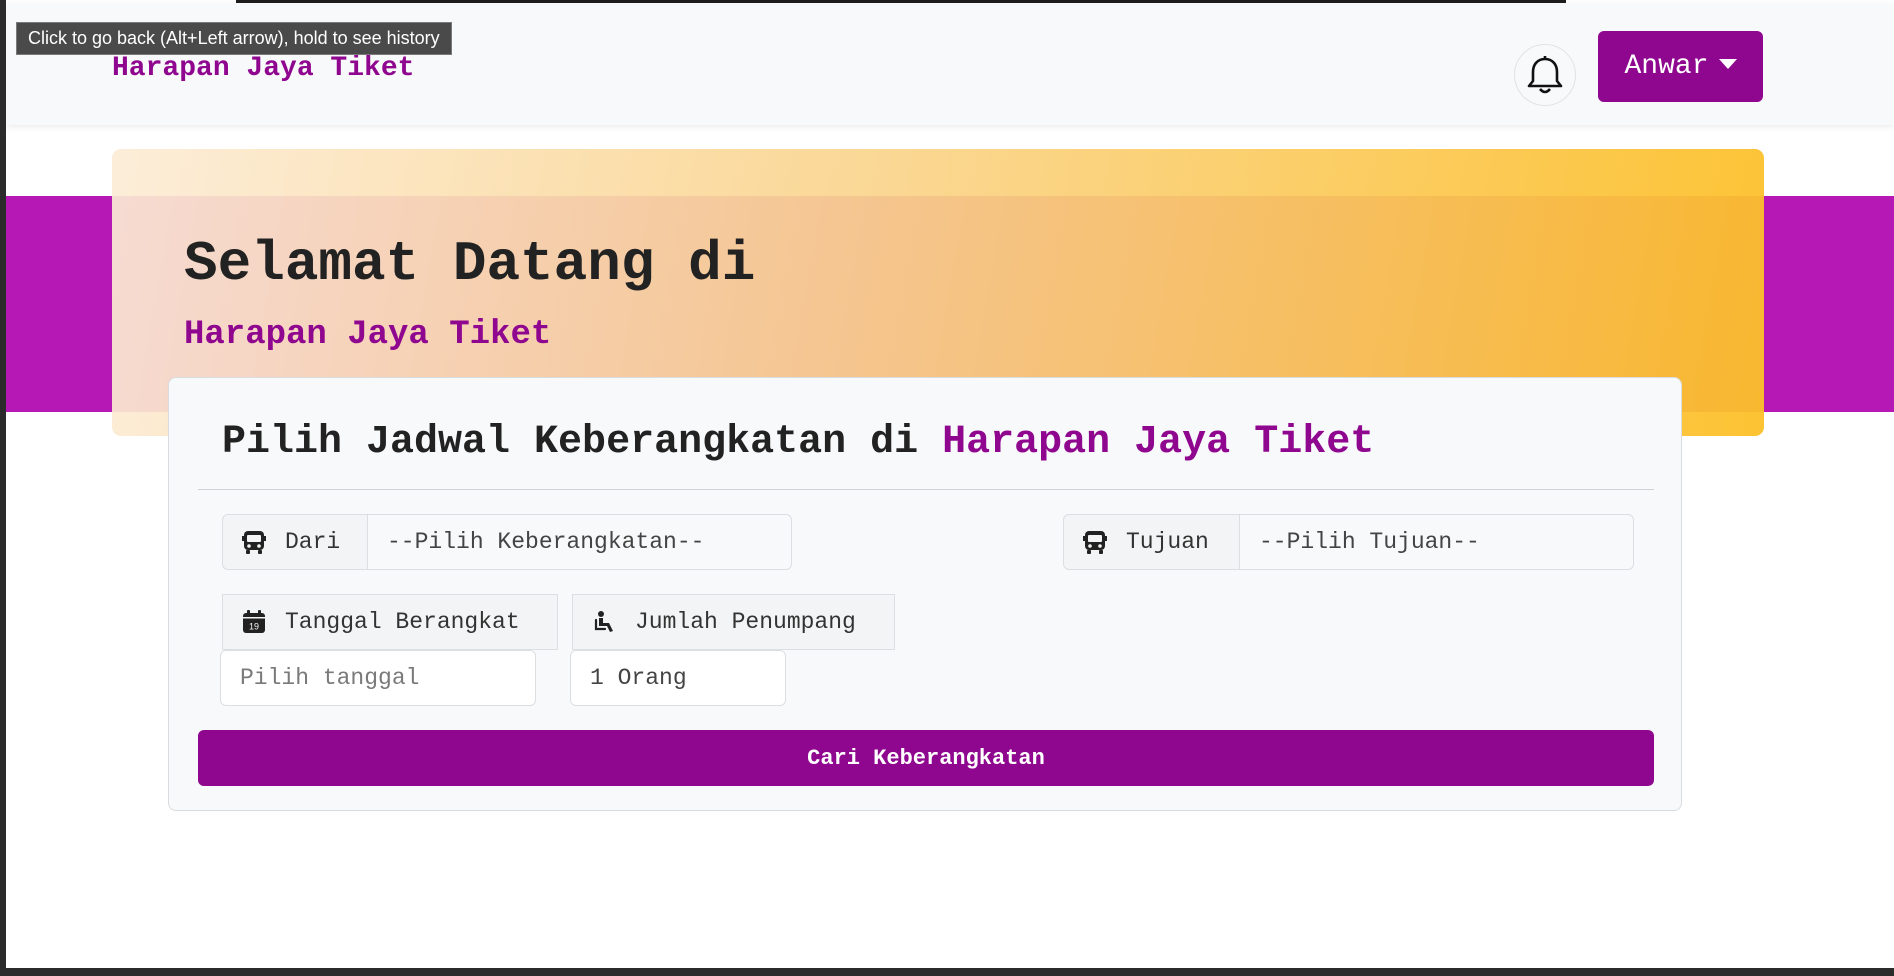 This screenshot has width=1894, height=976. I want to click on tanggal-addon: 19 Tanggal Berangkat, so click(390, 622).